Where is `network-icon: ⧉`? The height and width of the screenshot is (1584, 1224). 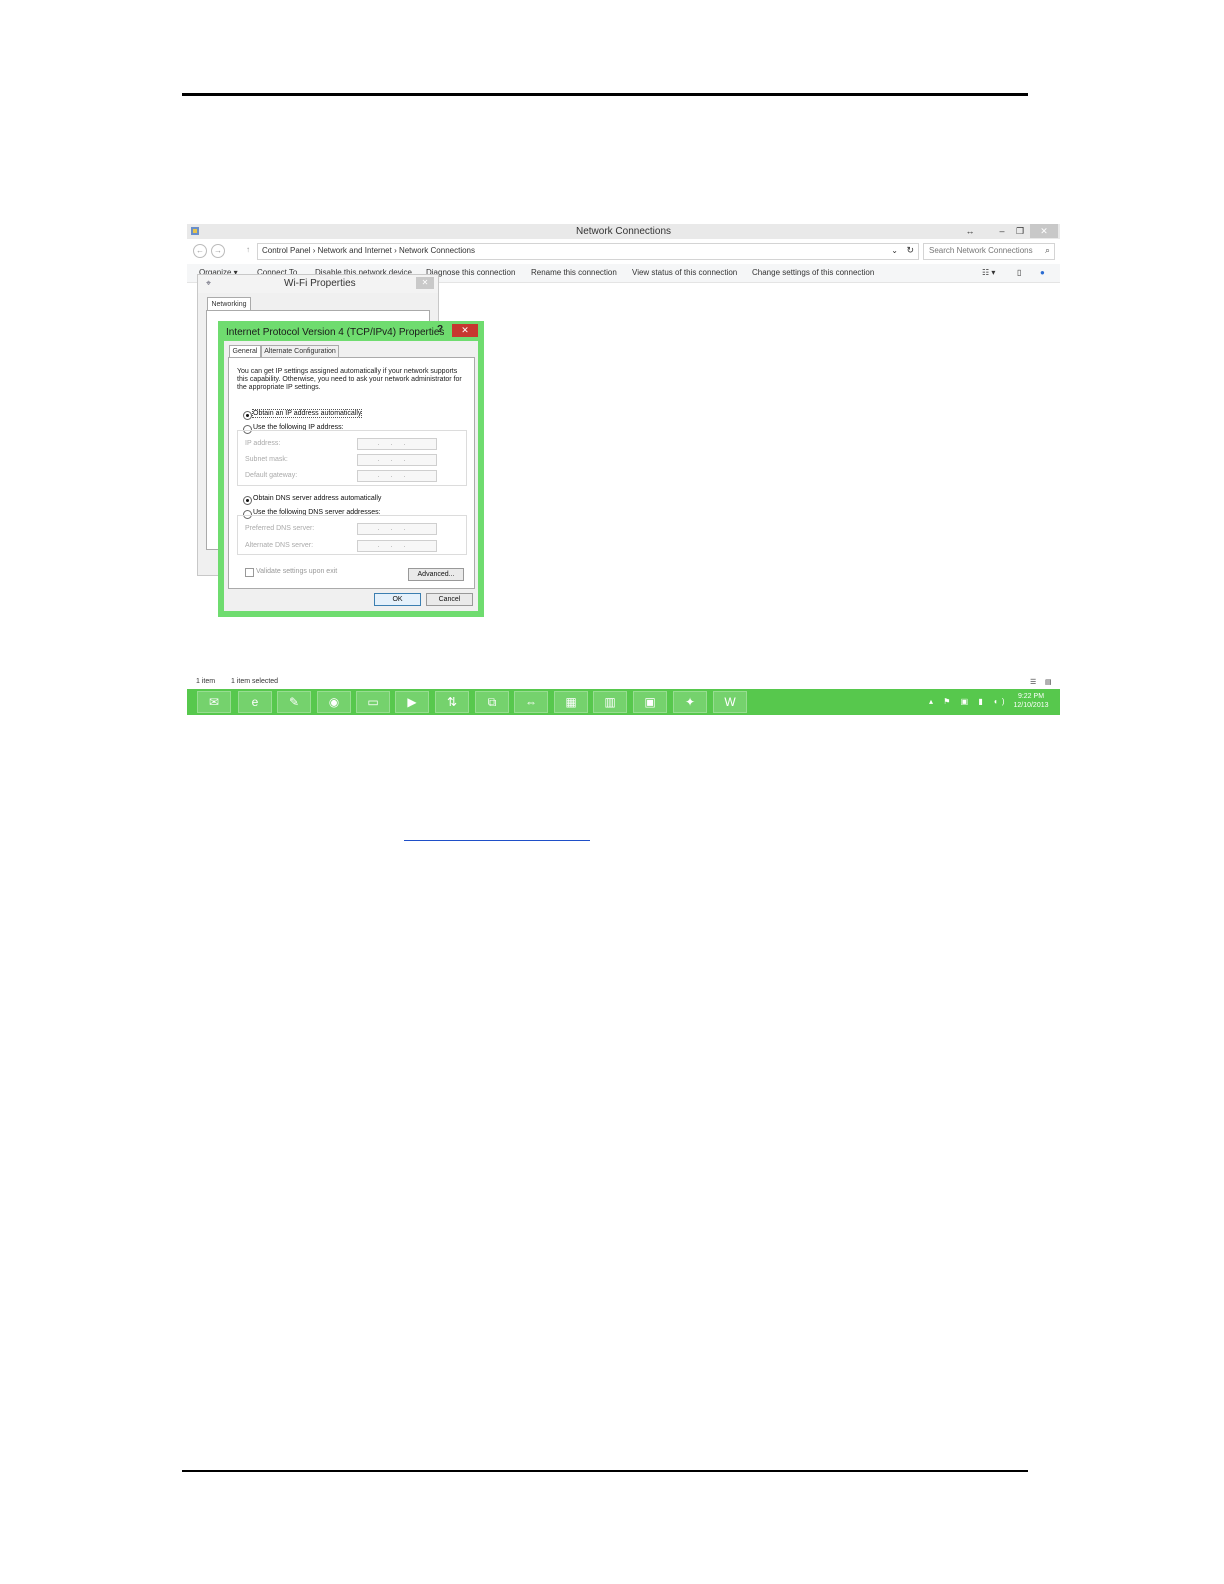 network-icon: ⧉ is located at coordinates (492, 702).